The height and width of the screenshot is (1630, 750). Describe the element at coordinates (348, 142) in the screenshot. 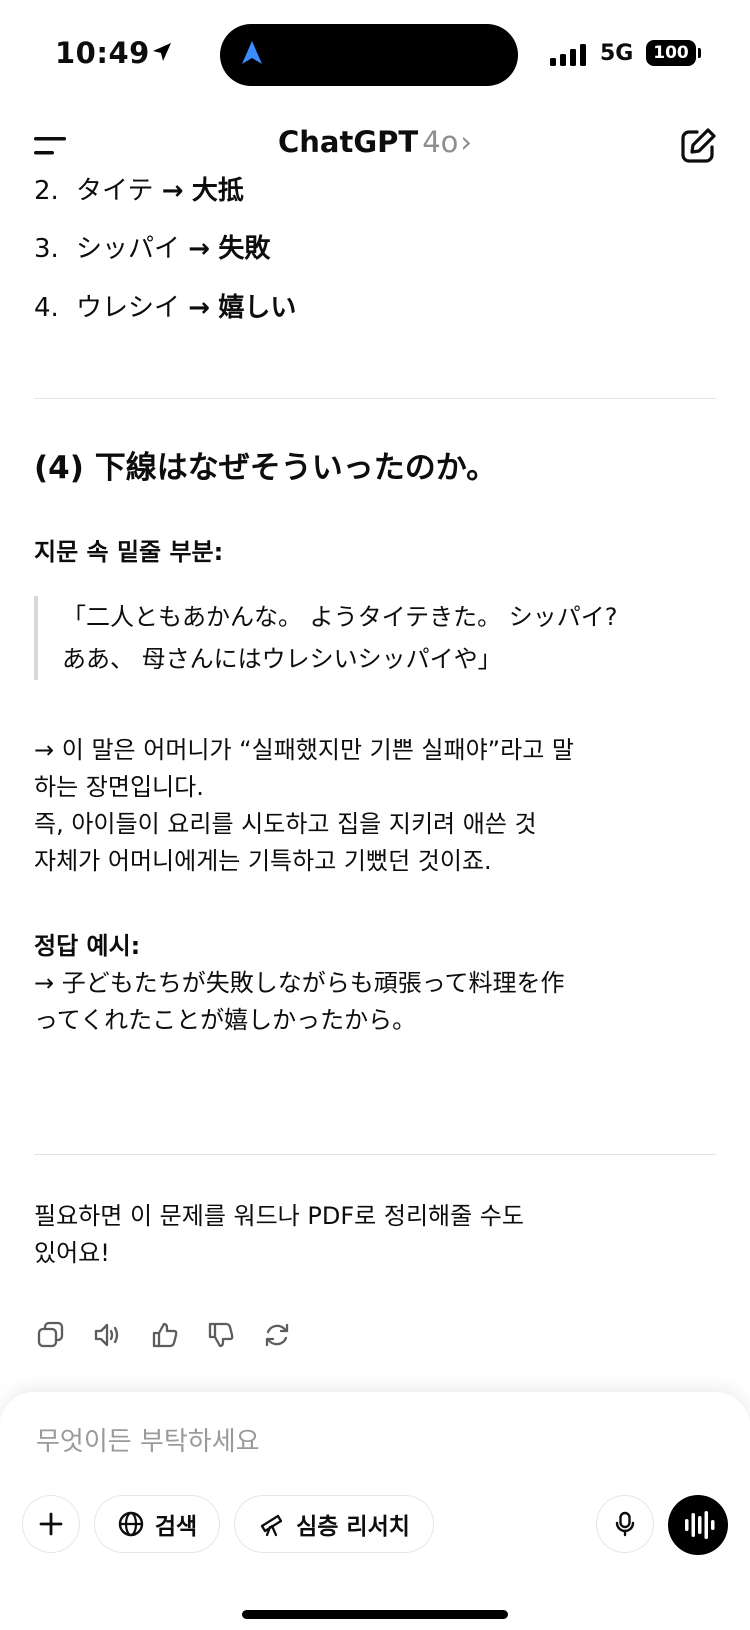

I see `app-name: ChatGPT` at that location.